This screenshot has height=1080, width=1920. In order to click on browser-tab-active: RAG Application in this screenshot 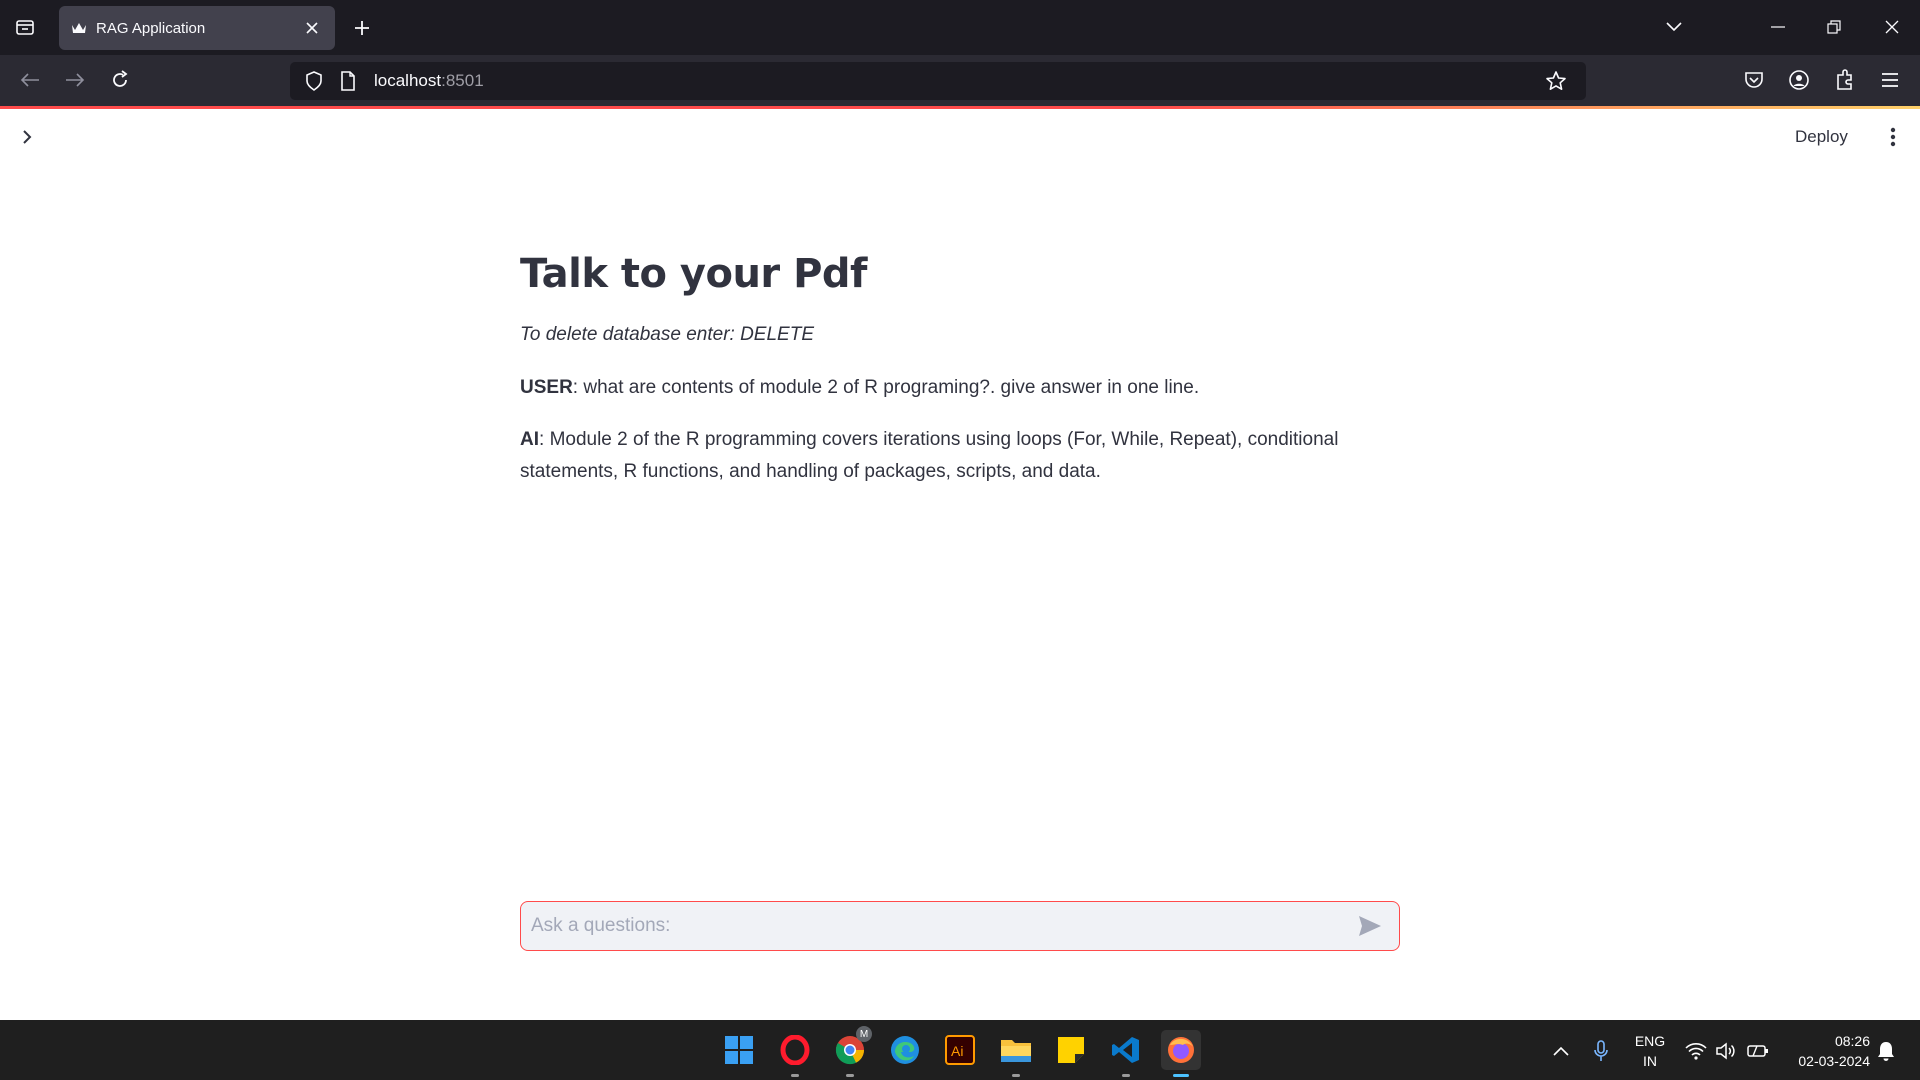, I will do `click(197, 28)`.